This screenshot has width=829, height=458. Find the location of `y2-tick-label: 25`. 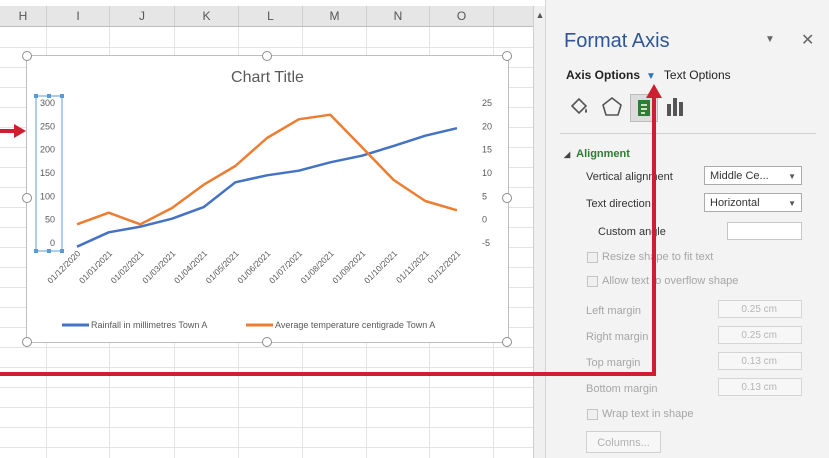

y2-tick-label: 25 is located at coordinates (487, 103).